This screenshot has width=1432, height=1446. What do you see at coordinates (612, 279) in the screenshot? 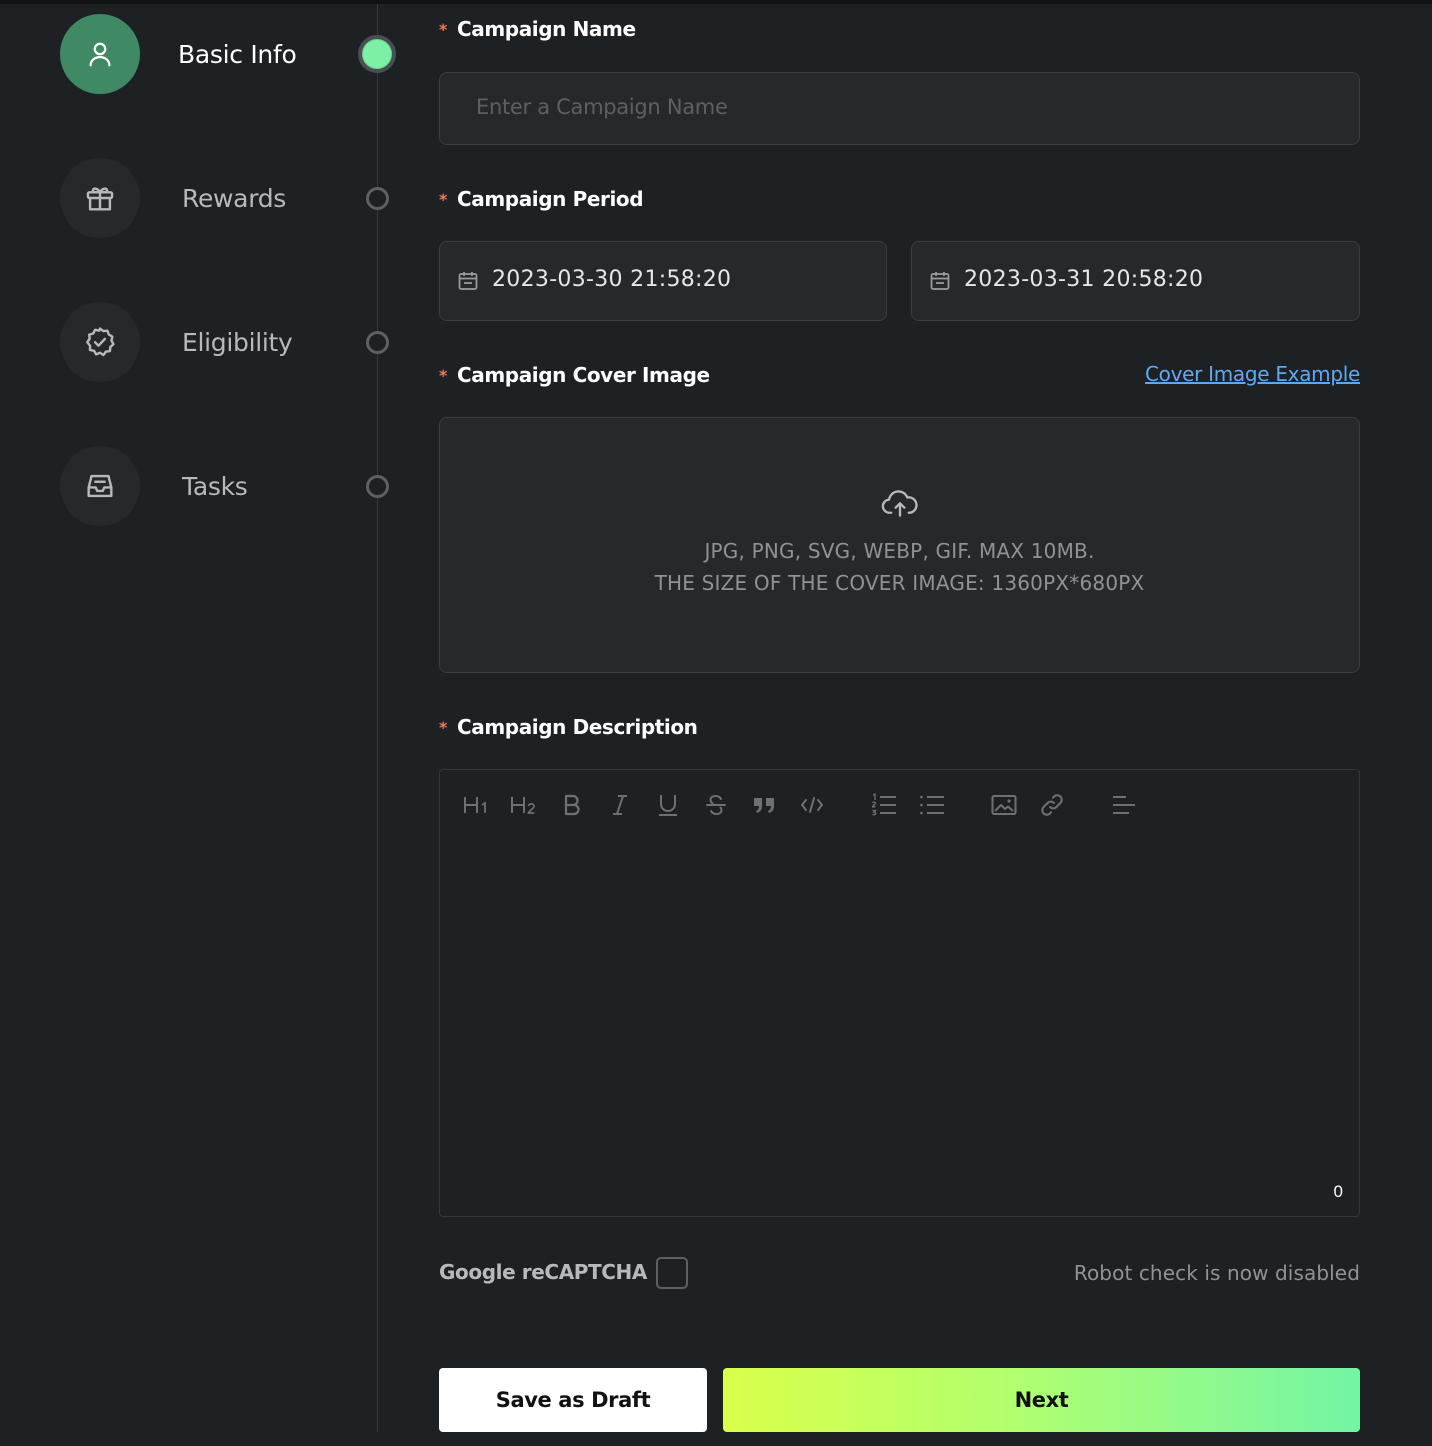
I see `start-date-value: 2023-03-30 21:58:20` at bounding box center [612, 279].